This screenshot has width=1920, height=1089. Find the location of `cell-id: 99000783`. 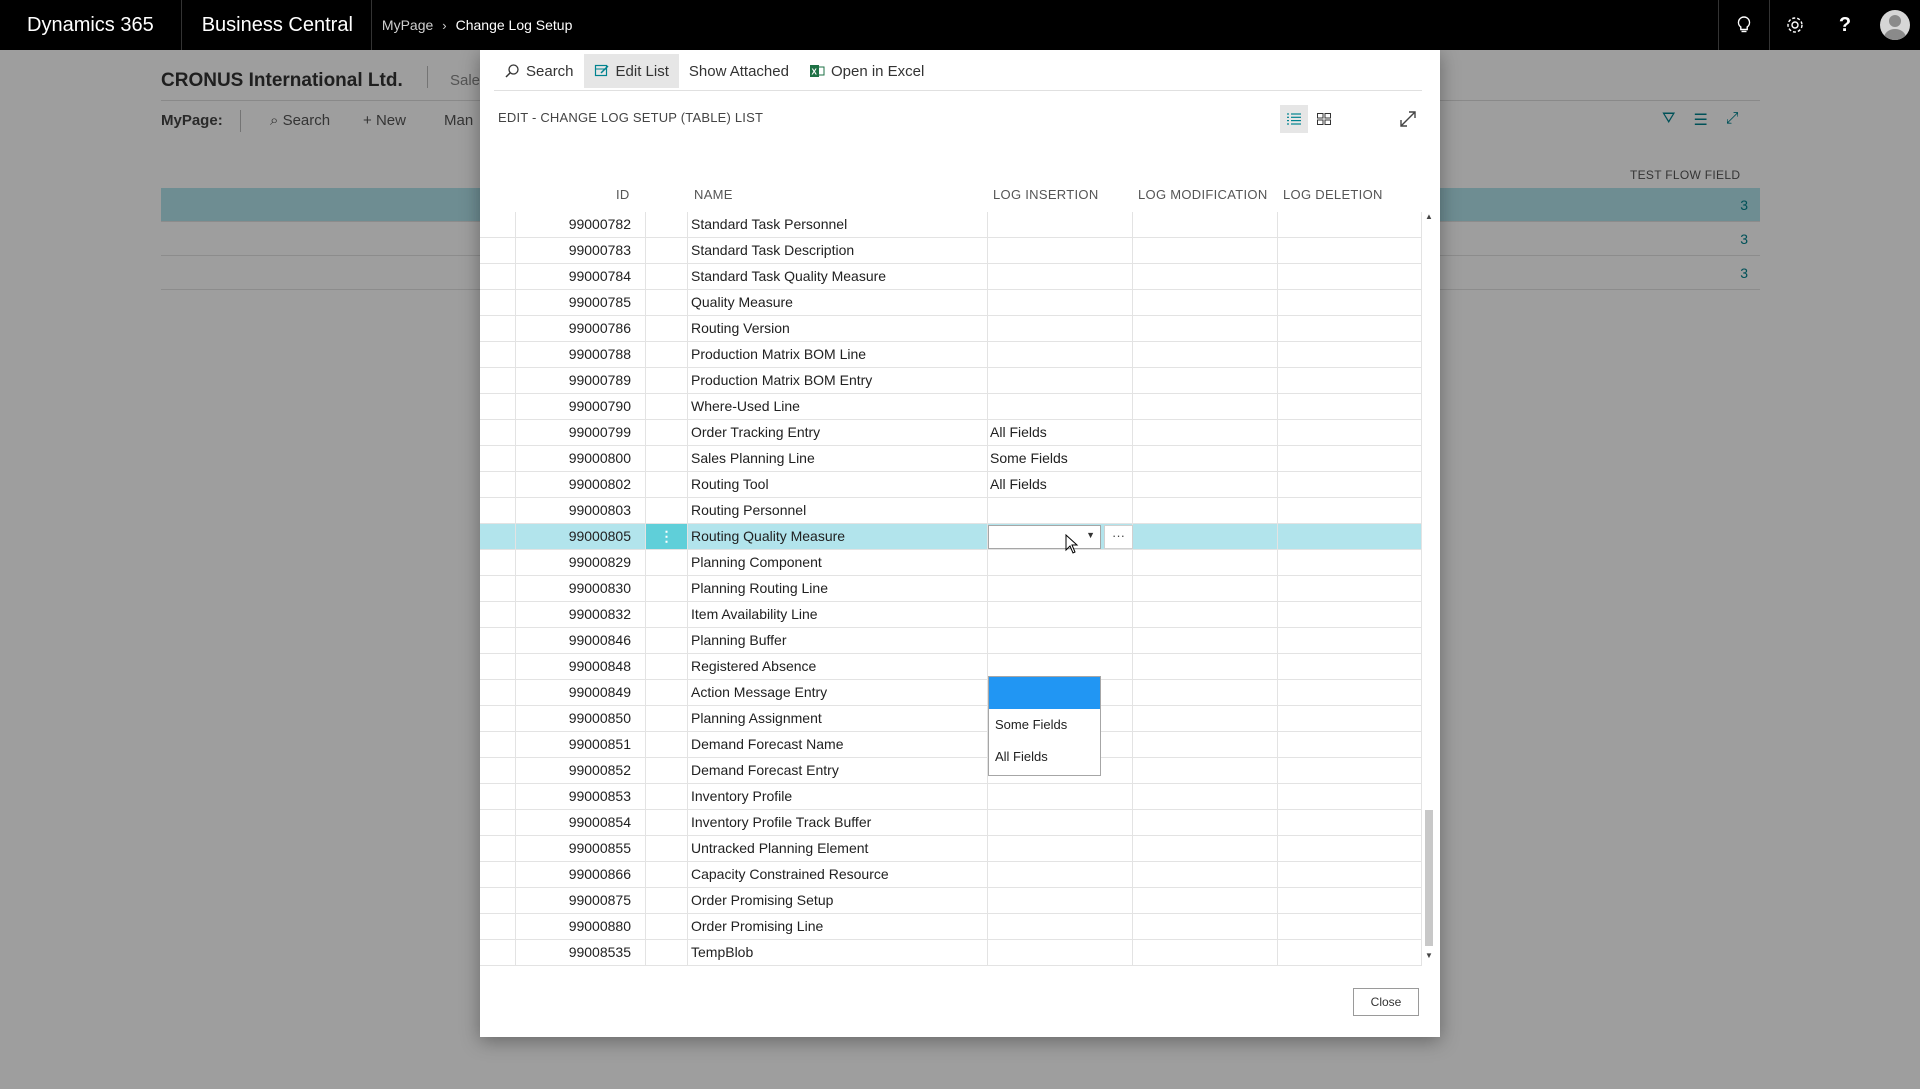

cell-id: 99000783 is located at coordinates (581, 251).